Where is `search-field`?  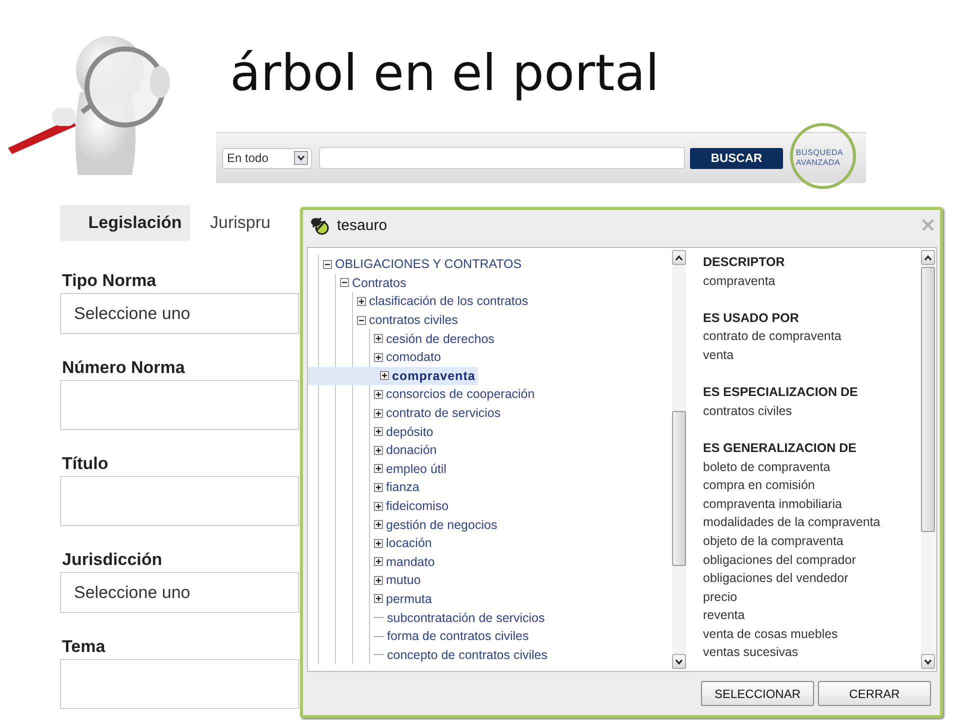 search-field is located at coordinates (502, 158).